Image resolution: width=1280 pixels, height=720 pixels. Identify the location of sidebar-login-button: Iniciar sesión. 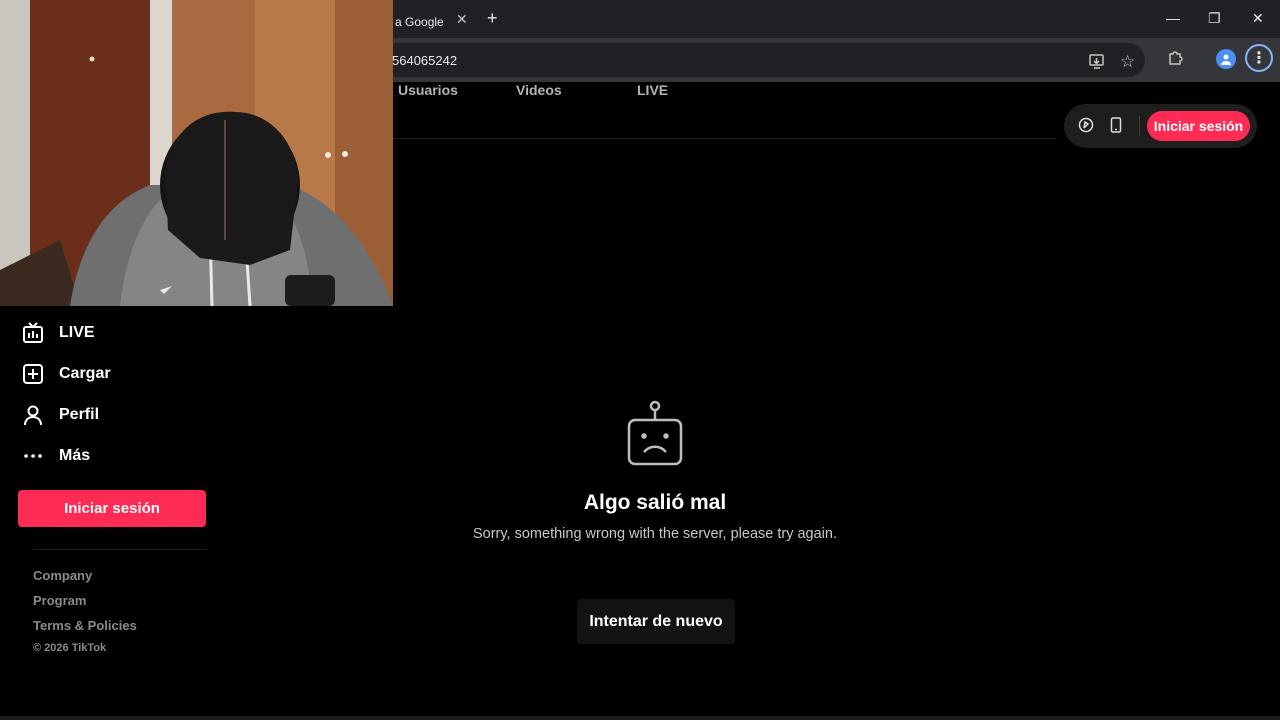
(112, 508).